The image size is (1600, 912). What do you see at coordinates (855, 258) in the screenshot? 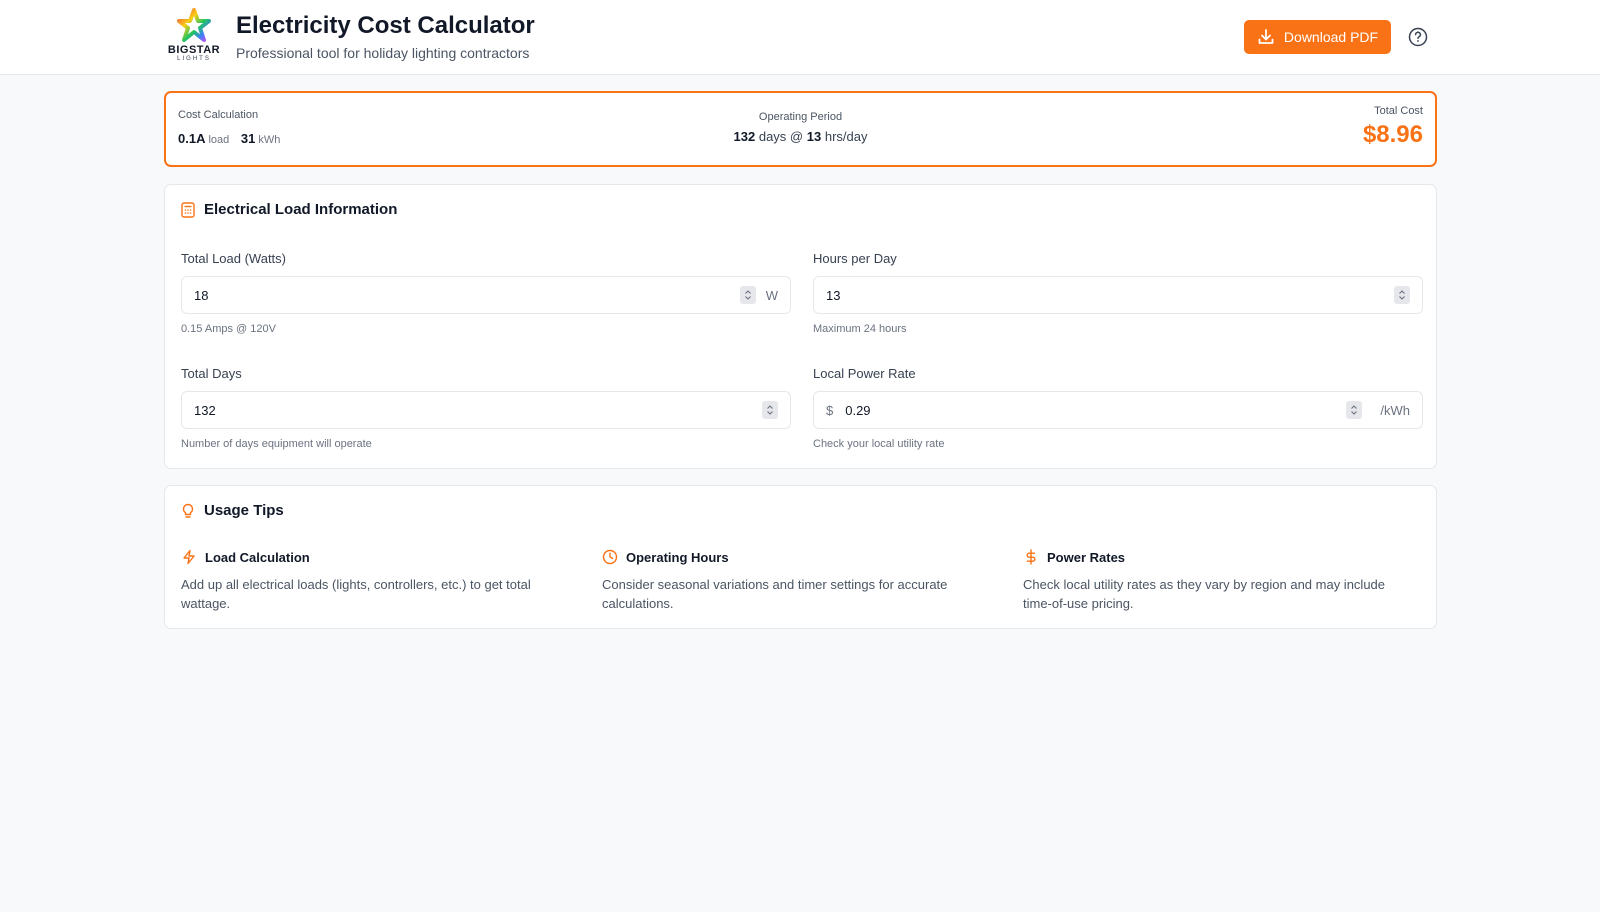
I see `hours-per-day-label: Hours per Day` at bounding box center [855, 258].